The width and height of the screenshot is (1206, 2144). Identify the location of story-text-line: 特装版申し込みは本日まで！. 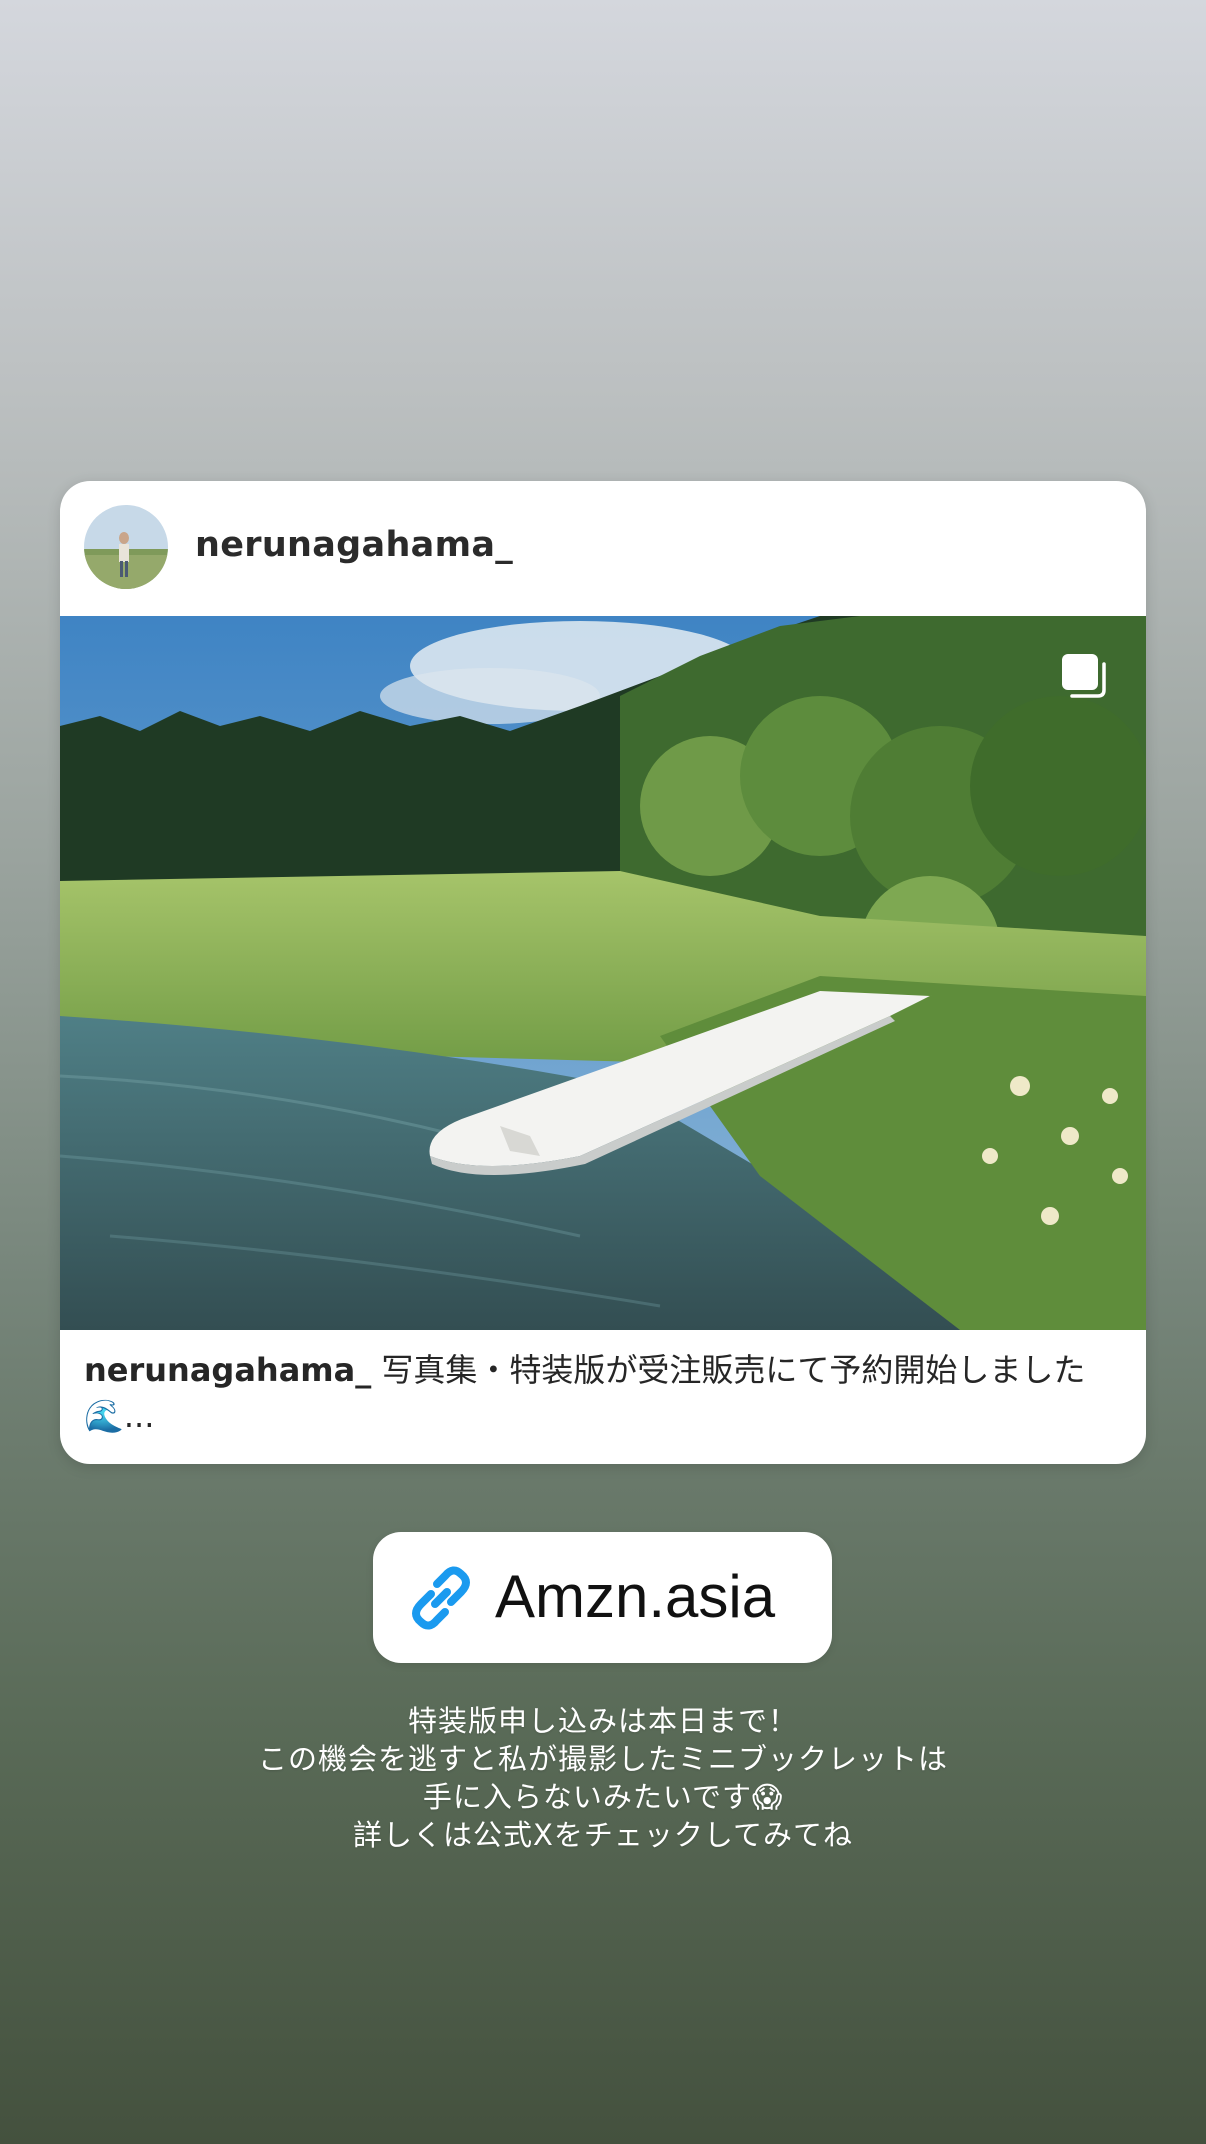
(602, 1721).